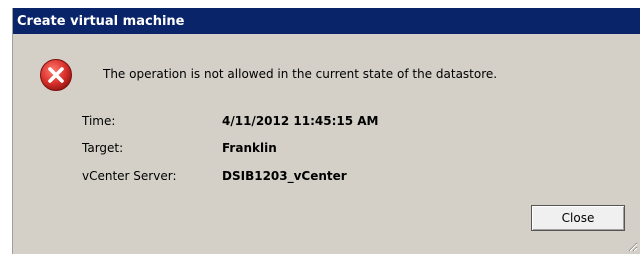  What do you see at coordinates (101, 21) in the screenshot?
I see `window-title: Create virtual machine` at bounding box center [101, 21].